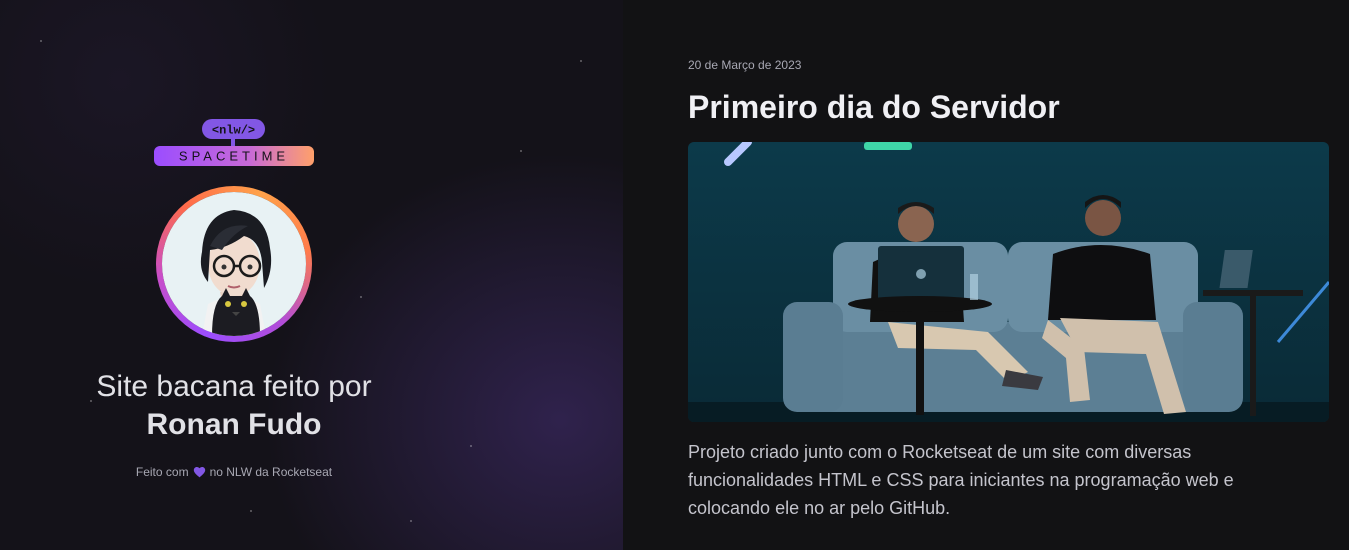 This screenshot has width=1349, height=550. I want to click on avatar-portrait-icon, so click(234, 264).